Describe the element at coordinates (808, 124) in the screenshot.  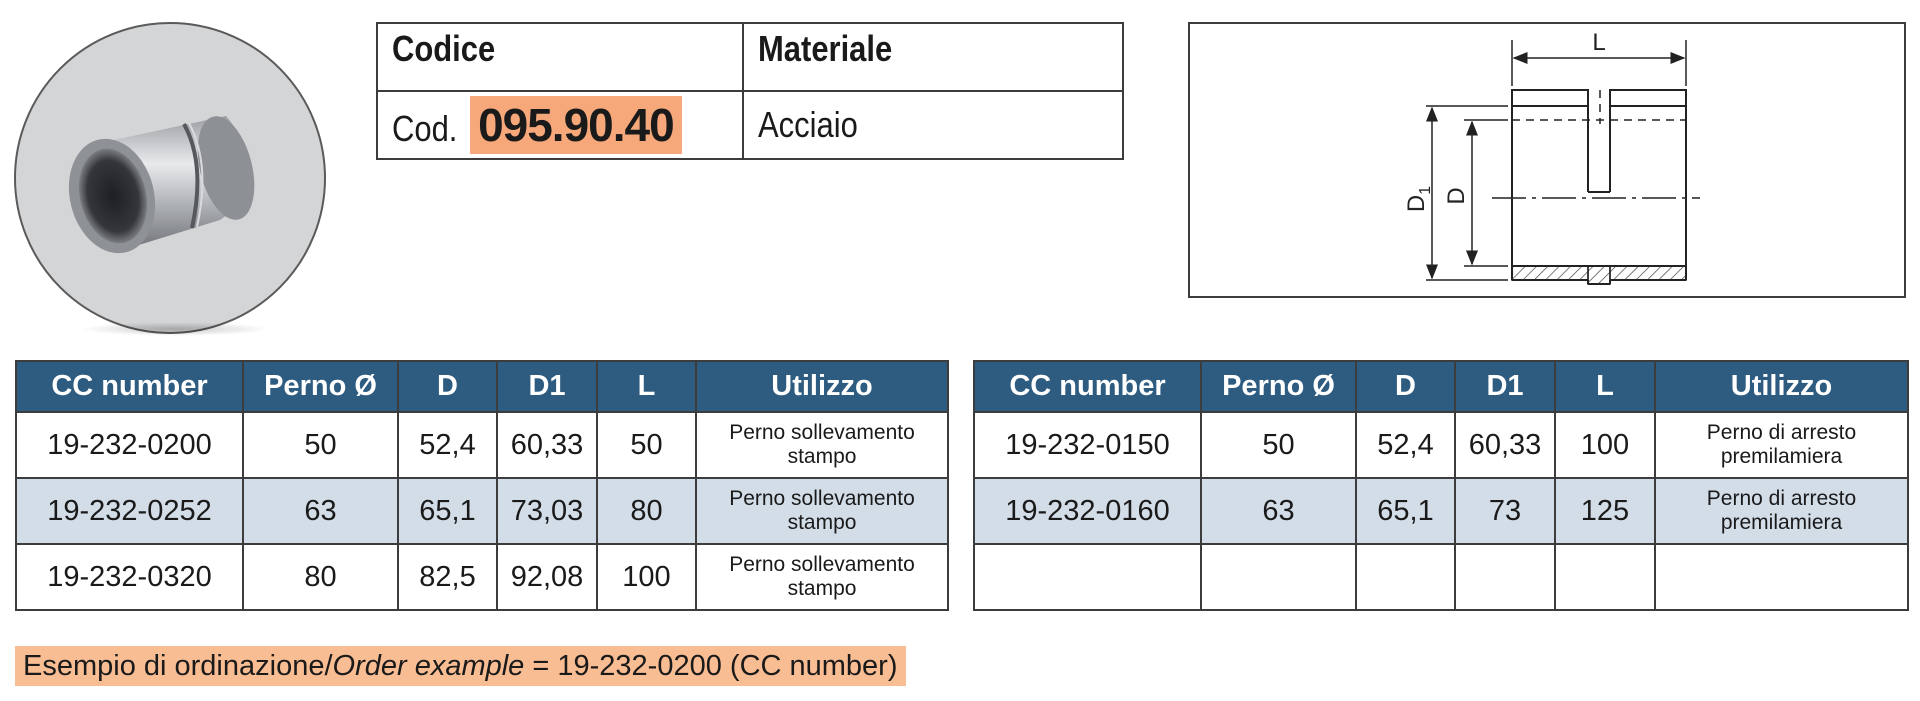
I see `material-value: Acciaio` at that location.